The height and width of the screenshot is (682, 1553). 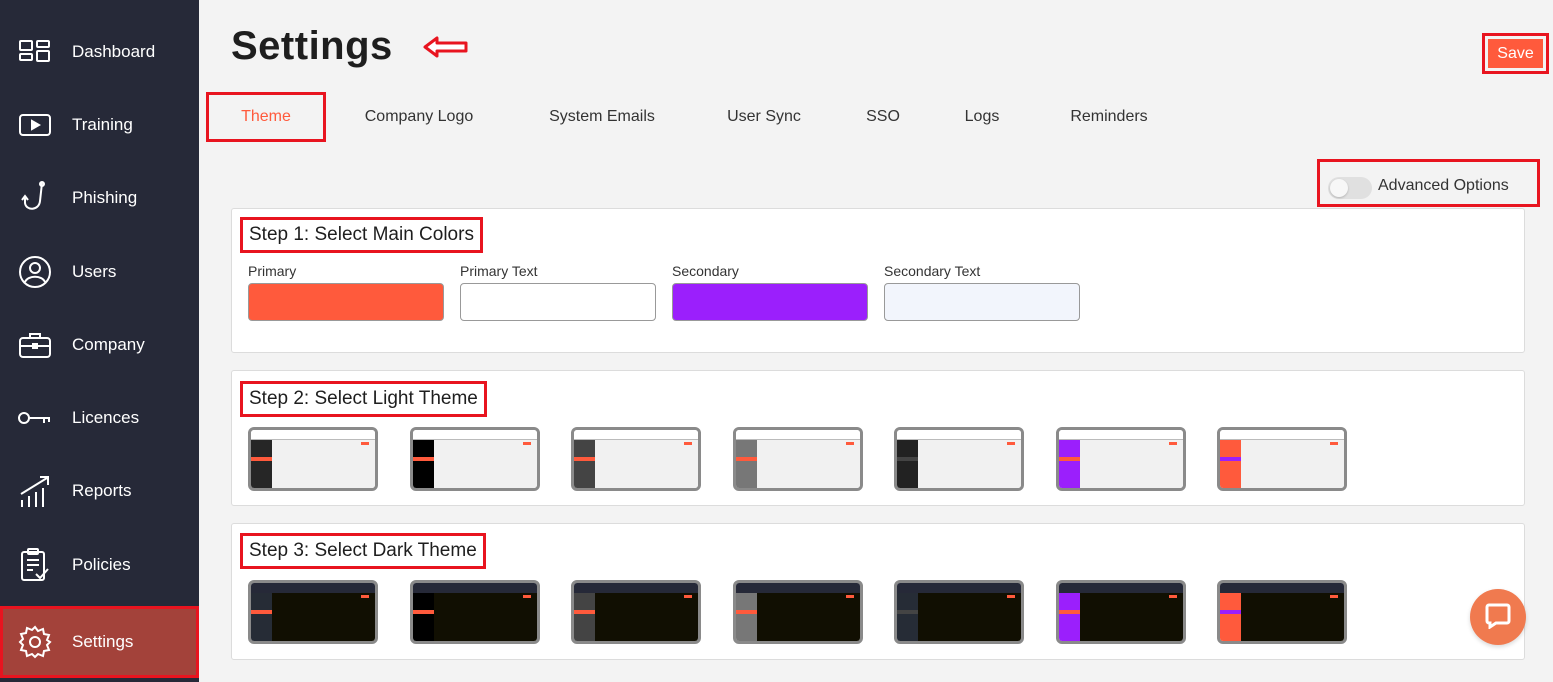 I want to click on tab-system-emails: System Emails, so click(x=602, y=117).